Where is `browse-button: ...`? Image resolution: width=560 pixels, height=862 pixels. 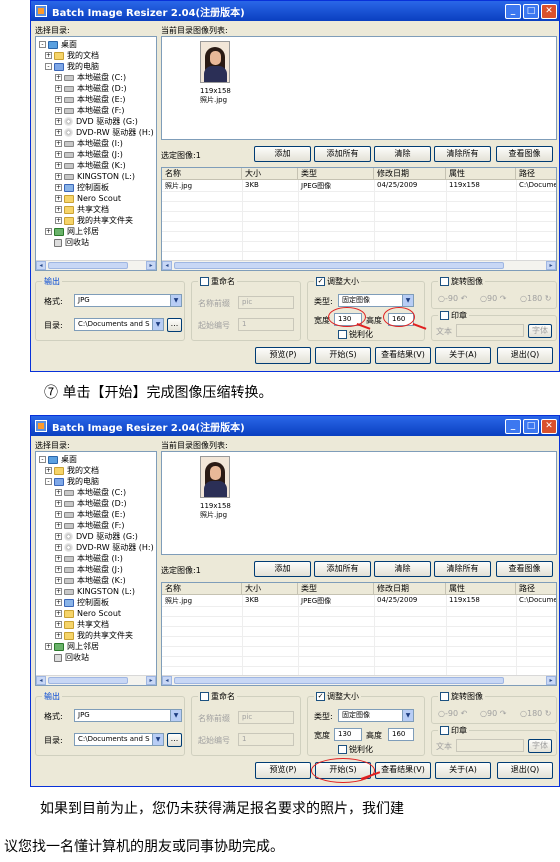 browse-button: ... is located at coordinates (174, 740).